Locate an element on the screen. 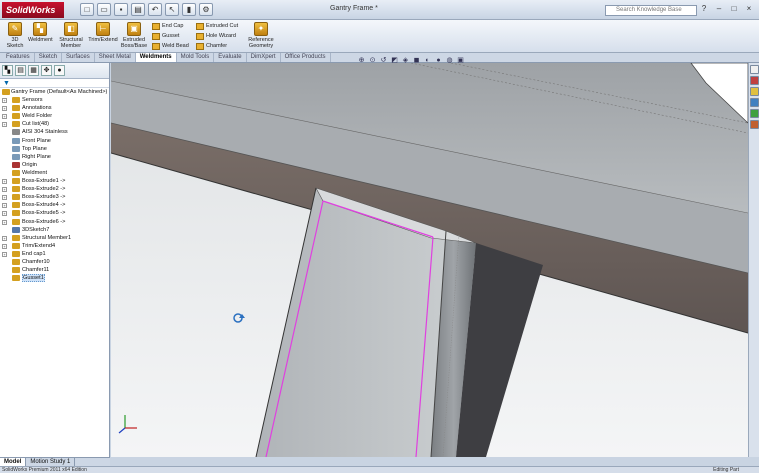  weld-bead-button: Weld Bead is located at coordinates (170, 46).